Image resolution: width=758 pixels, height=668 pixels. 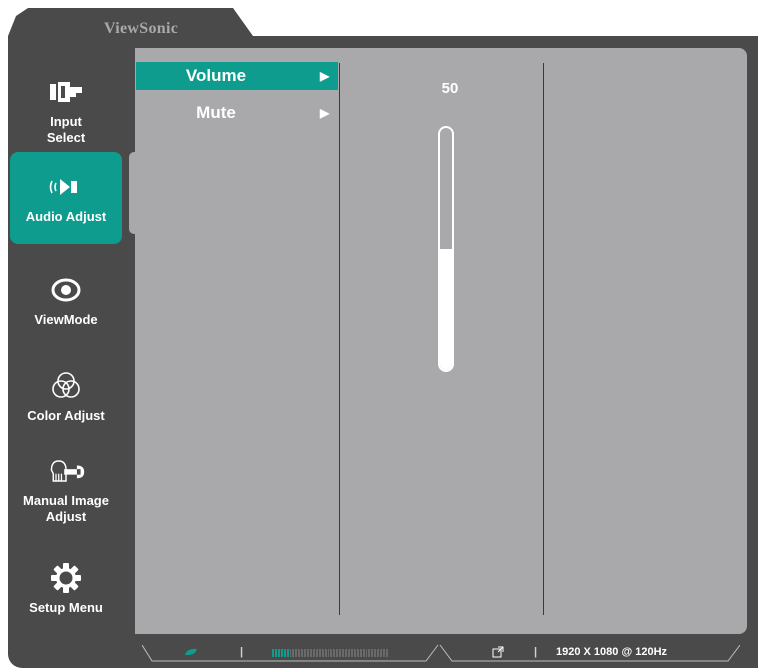 I want to click on sidebar-item-audio-adjust: Audio Adjust, so click(x=66, y=198).